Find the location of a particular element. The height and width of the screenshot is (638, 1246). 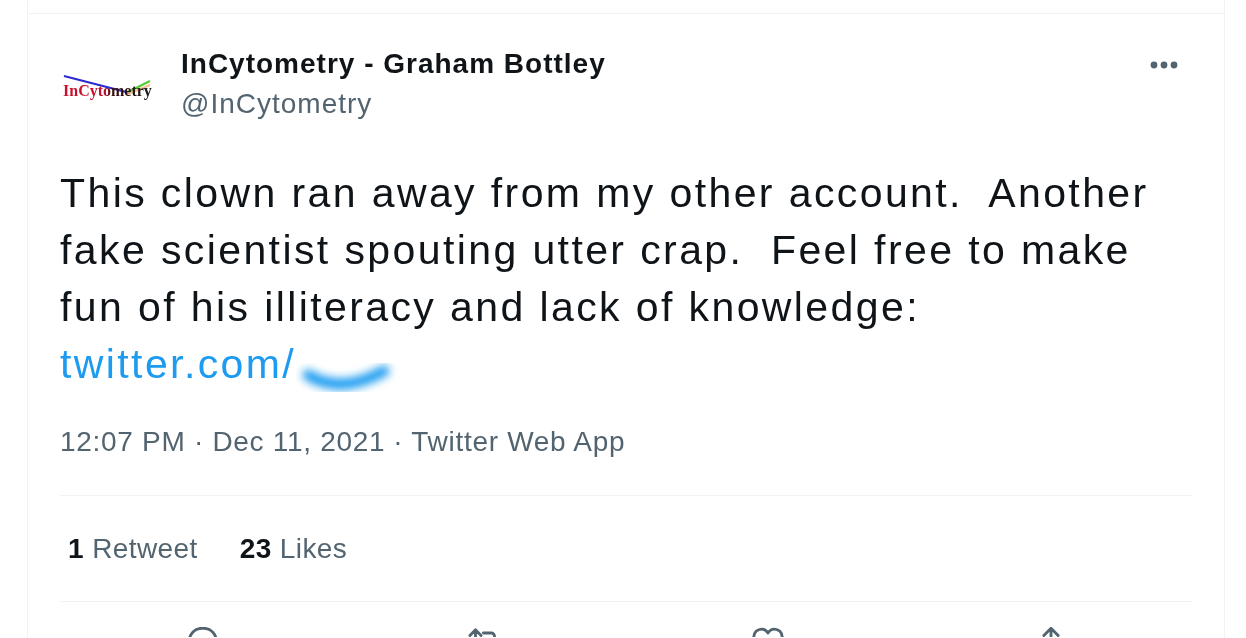

retweets-link: 1 Retweet is located at coordinates (133, 549).